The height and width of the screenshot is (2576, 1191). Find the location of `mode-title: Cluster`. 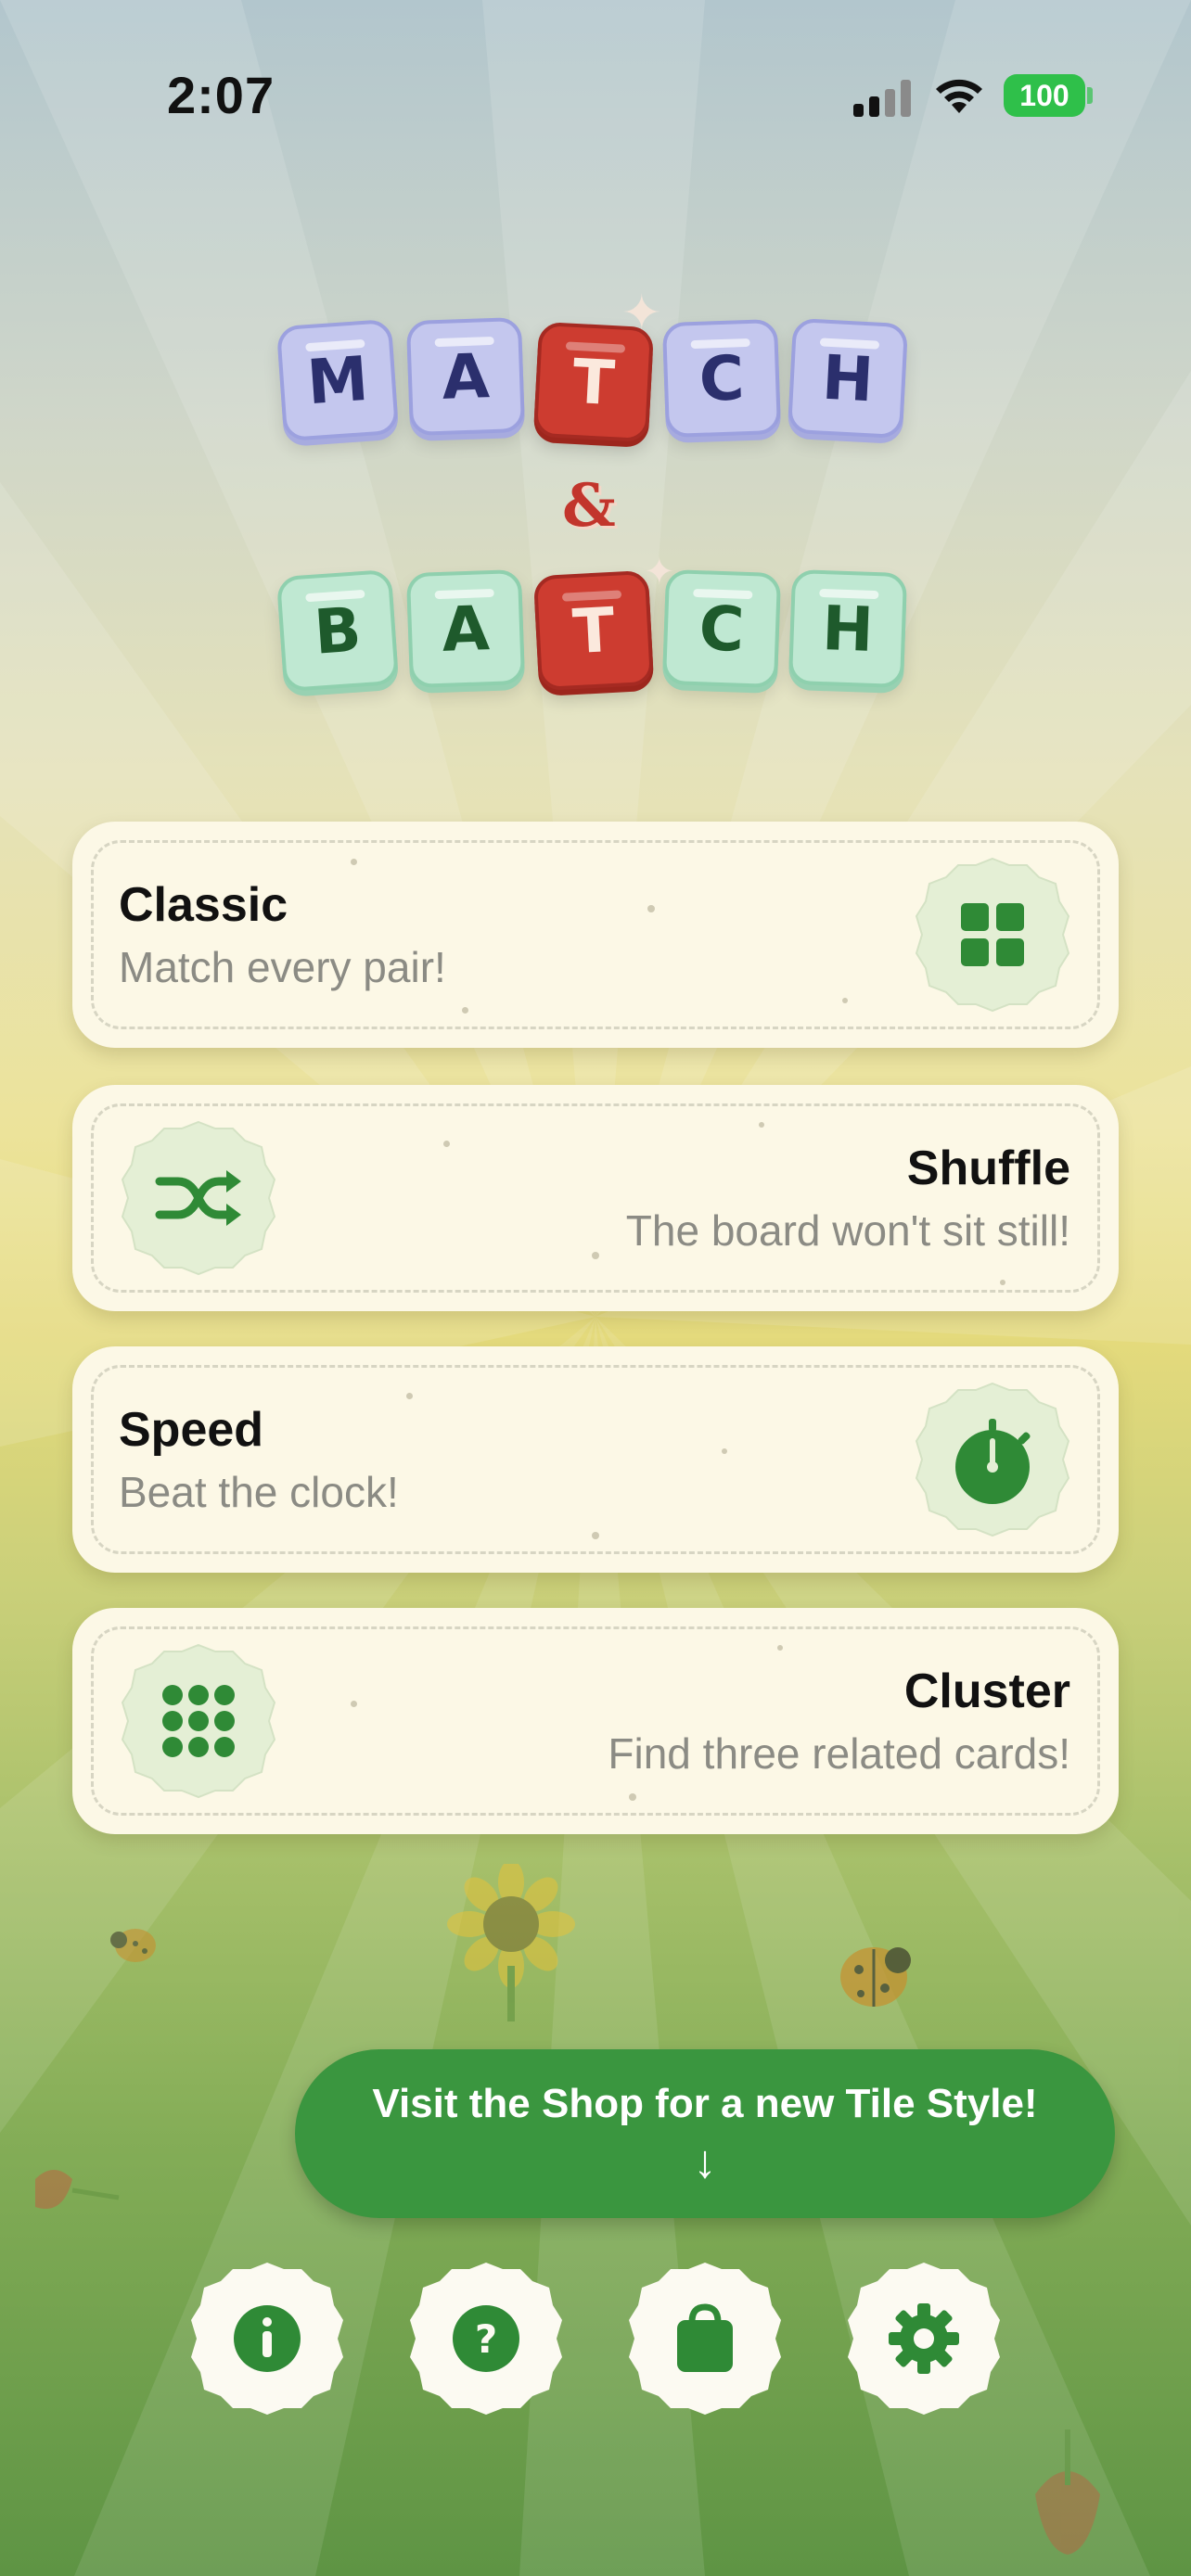

mode-title: Cluster is located at coordinates (986, 1691).